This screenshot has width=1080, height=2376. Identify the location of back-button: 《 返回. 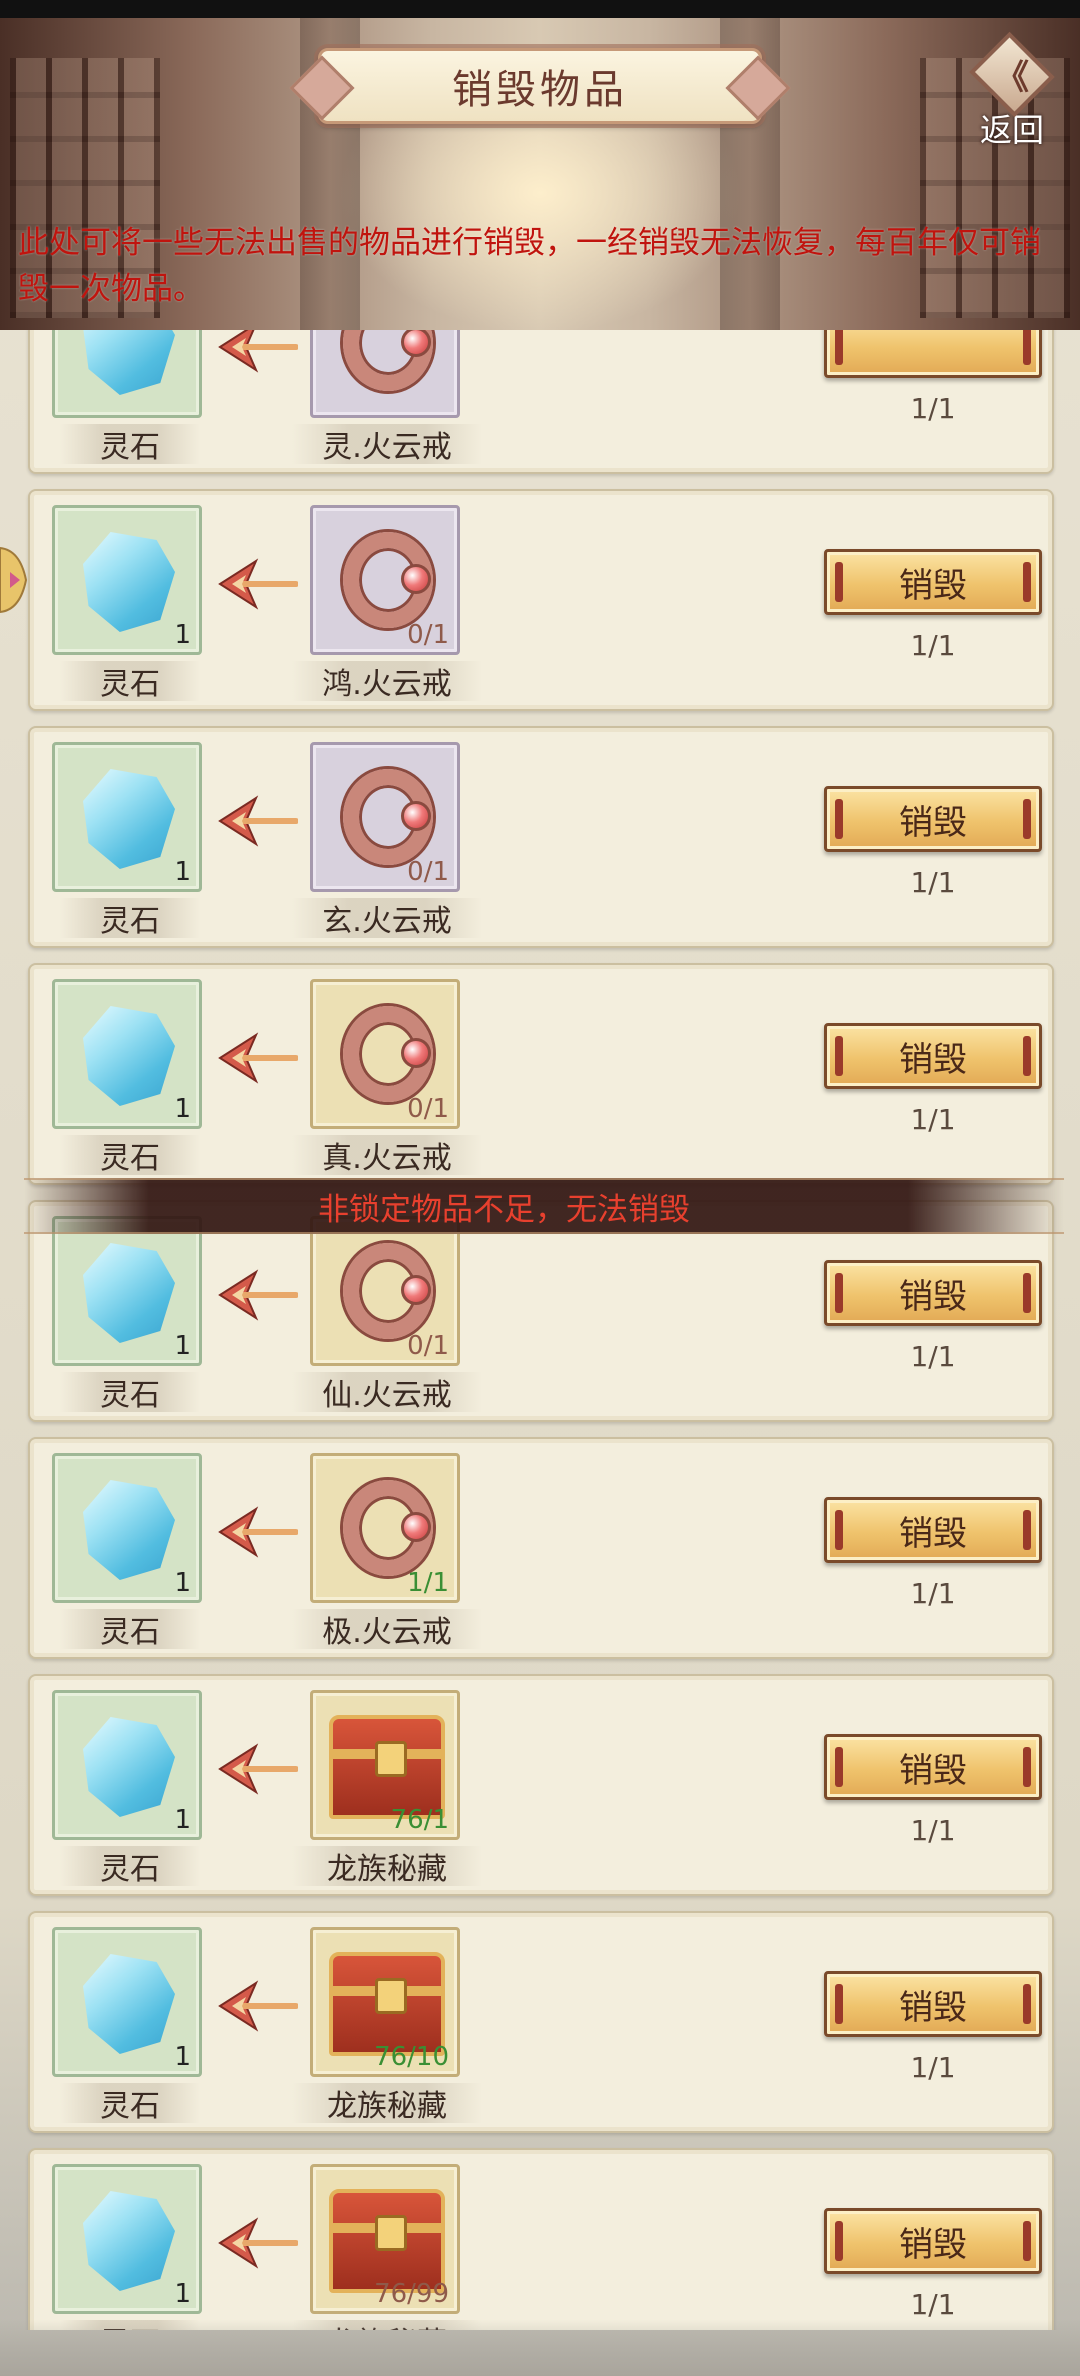
(1012, 90).